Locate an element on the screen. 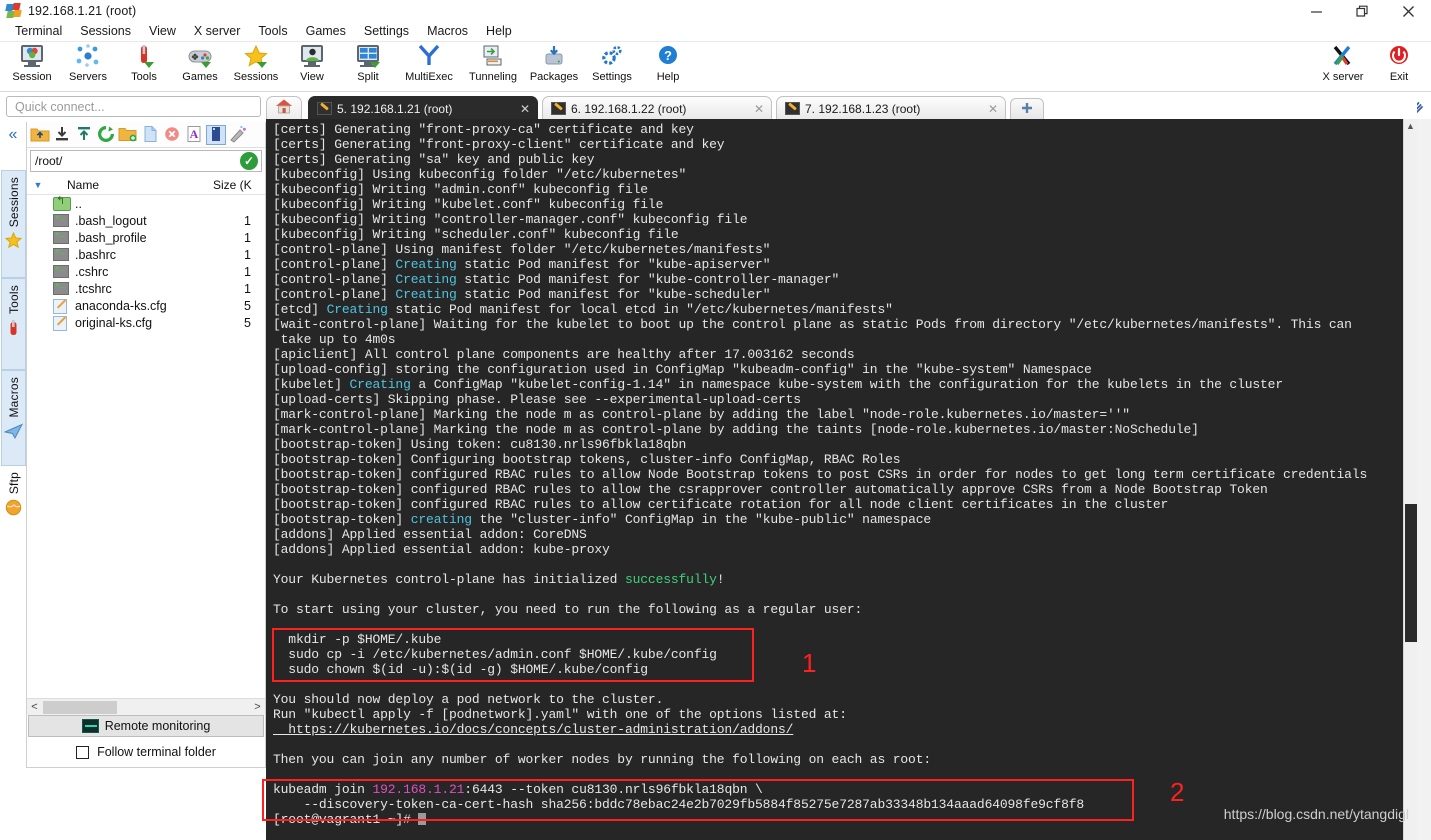 The height and width of the screenshot is (840, 1431). menu-view: View is located at coordinates (162, 31).